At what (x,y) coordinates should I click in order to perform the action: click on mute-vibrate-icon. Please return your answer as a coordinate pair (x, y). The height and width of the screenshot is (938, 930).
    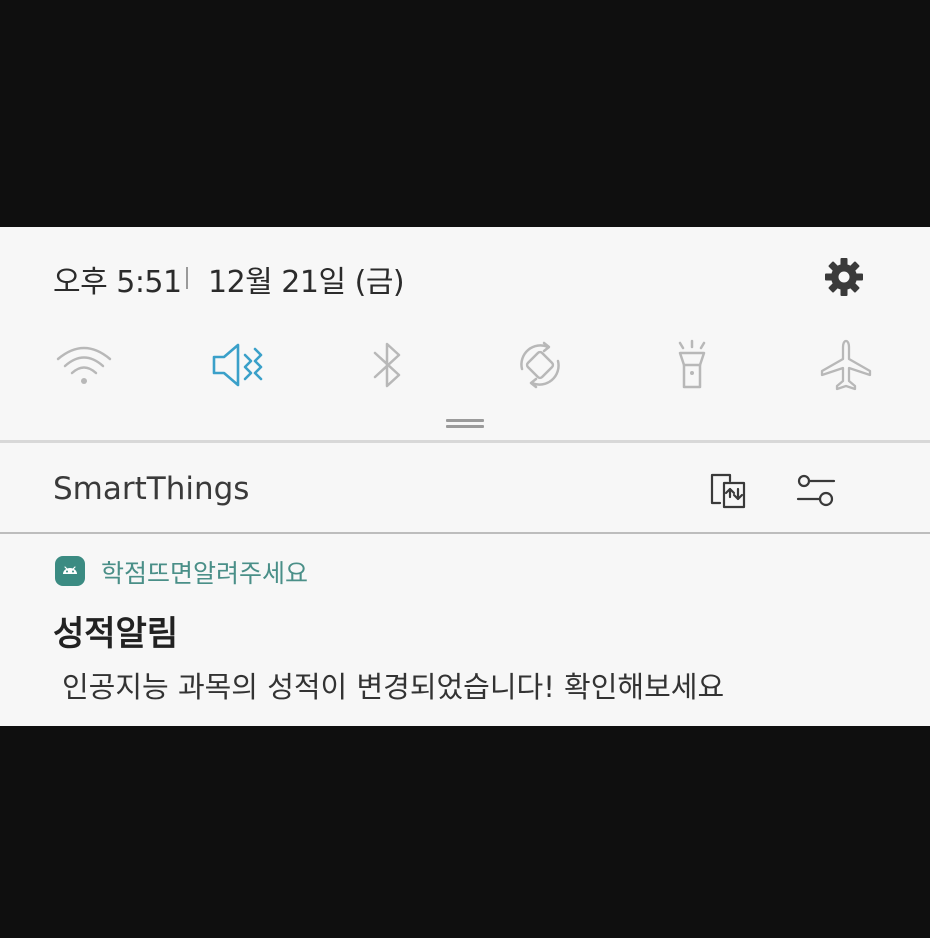
    Looking at the image, I should click on (237, 365).